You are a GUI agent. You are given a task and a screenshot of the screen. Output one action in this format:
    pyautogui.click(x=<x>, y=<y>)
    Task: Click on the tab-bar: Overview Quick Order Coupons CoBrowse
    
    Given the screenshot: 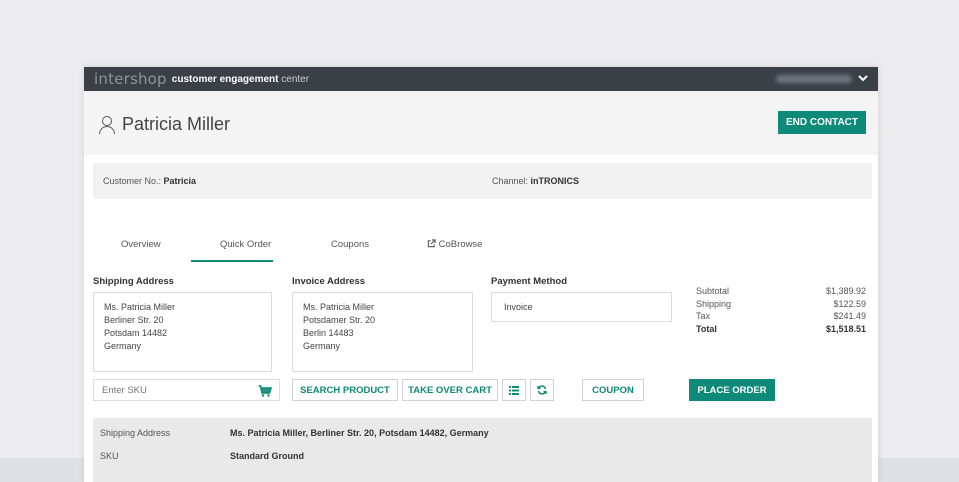 What is the action you would take?
    pyautogui.click(x=303, y=248)
    